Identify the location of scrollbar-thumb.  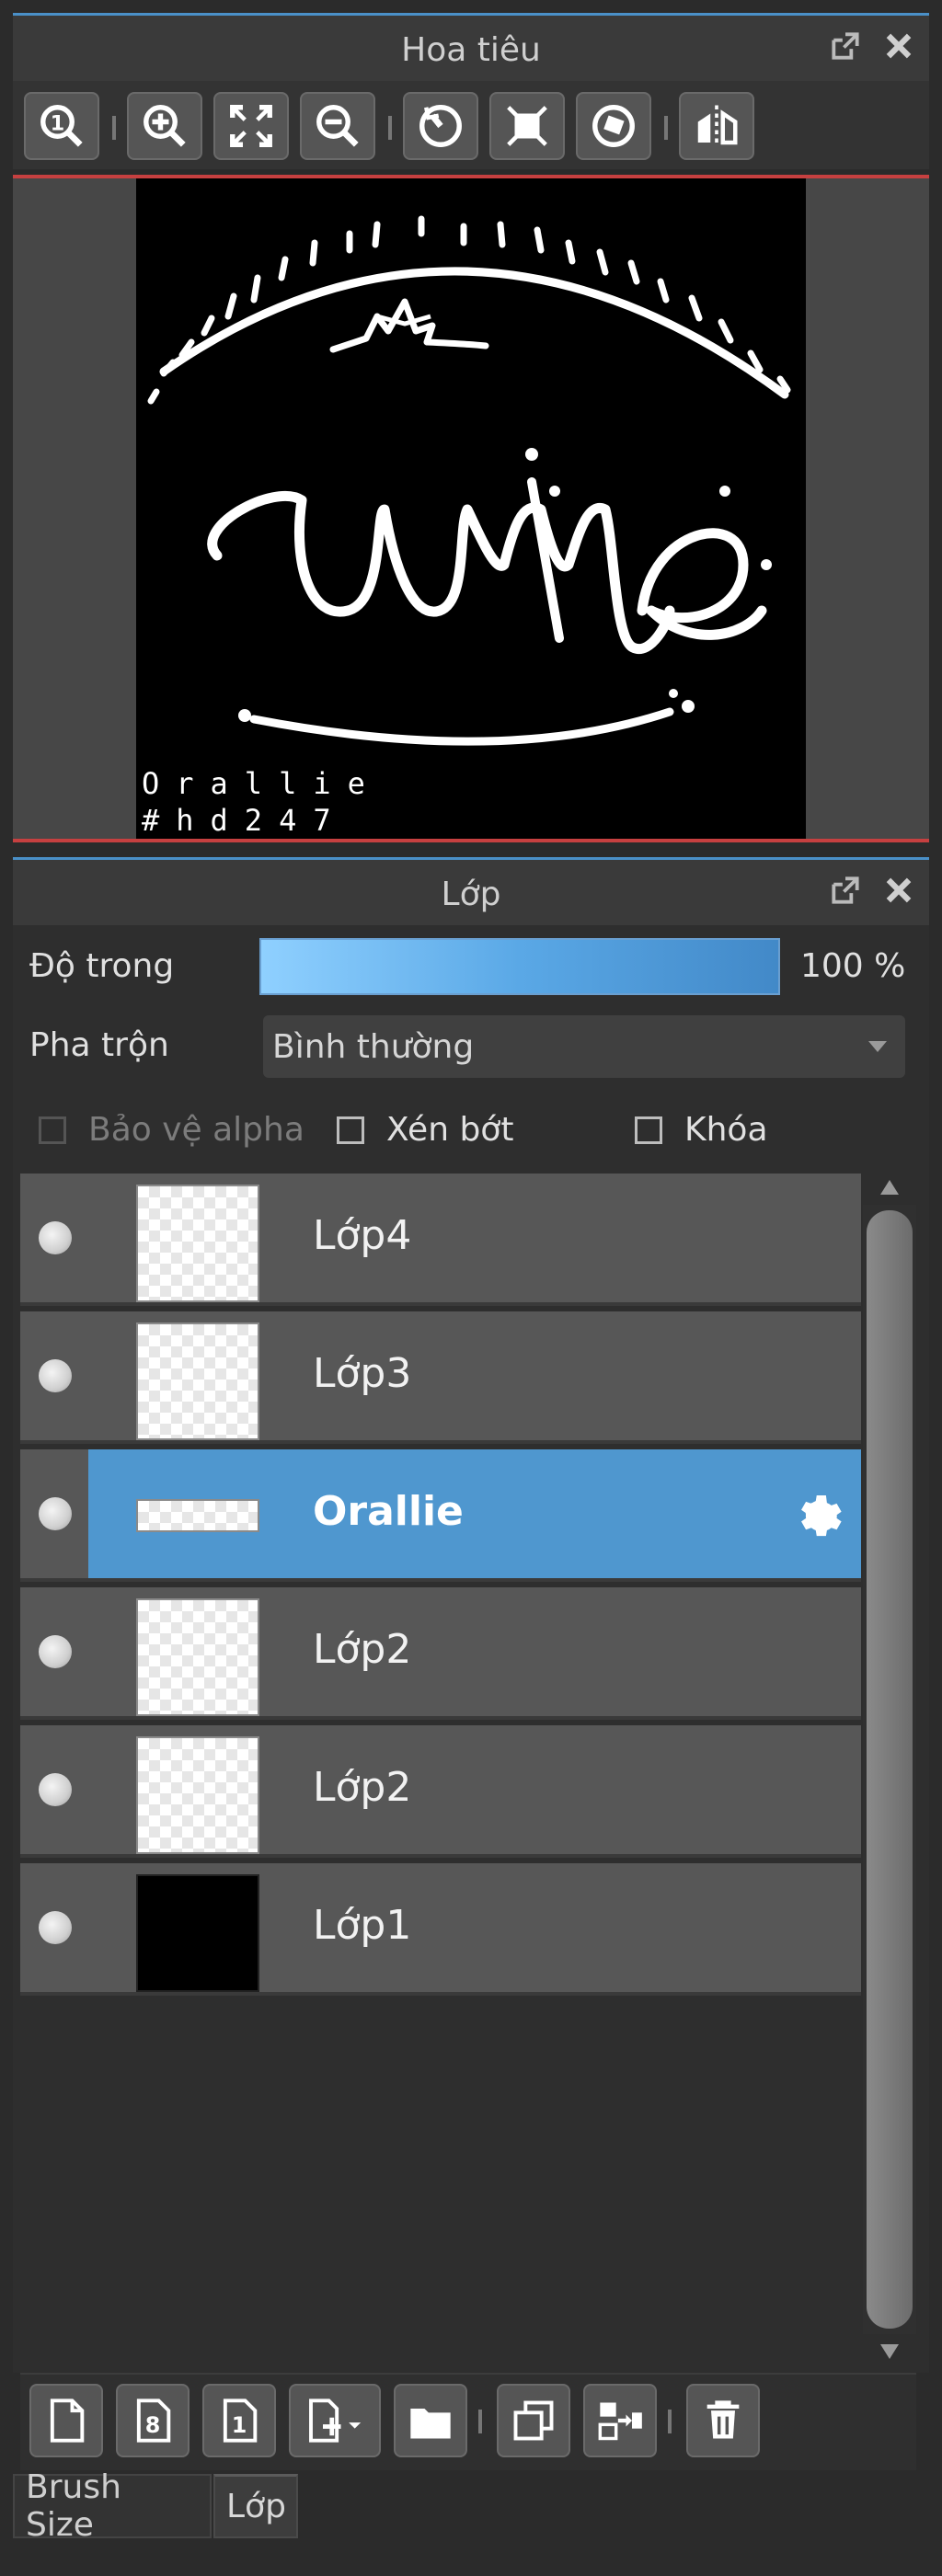
(890, 1769).